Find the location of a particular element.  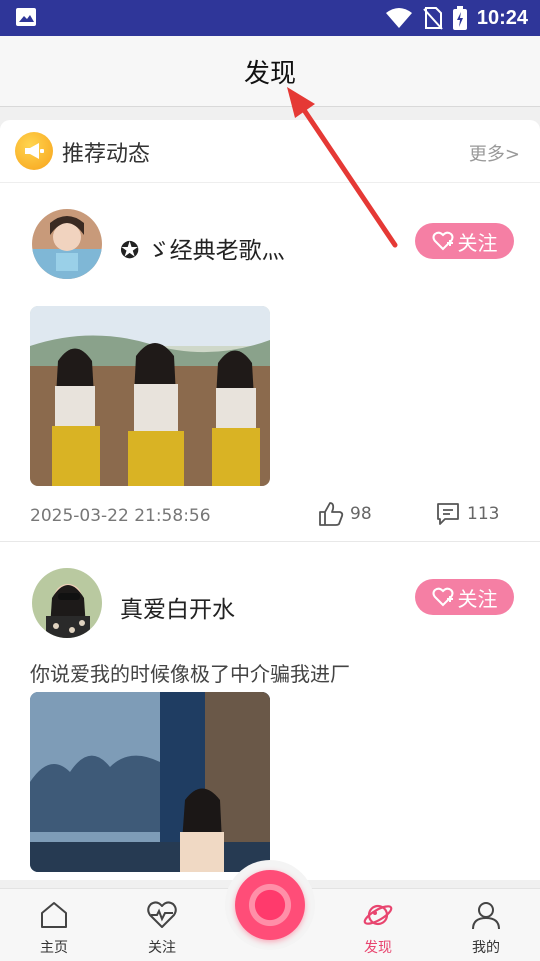

status-bar: 10:24 is located at coordinates (270, 18).